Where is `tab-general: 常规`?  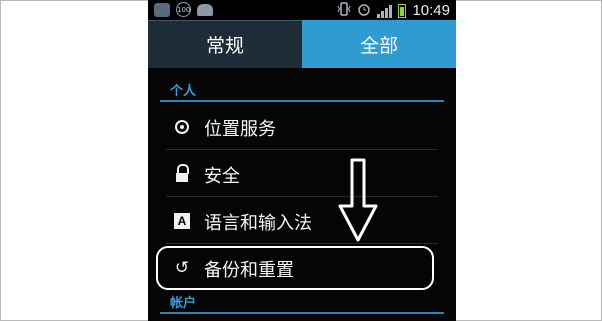
tab-general: 常规 is located at coordinates (225, 44).